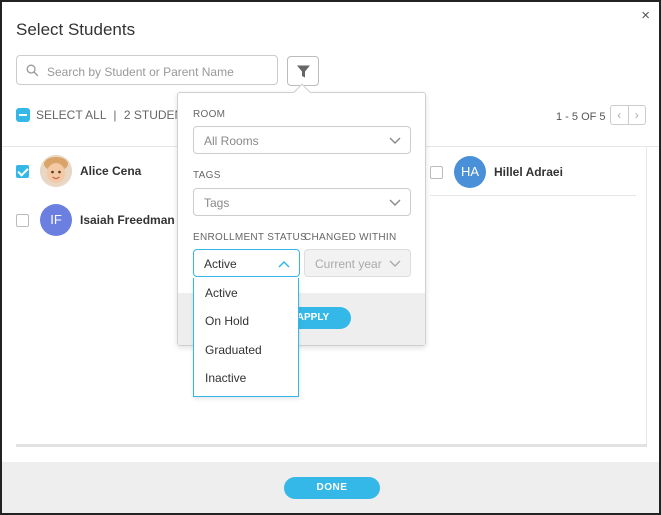 This screenshot has width=661, height=515. I want to click on student-name: Alice Cena, so click(111, 171).